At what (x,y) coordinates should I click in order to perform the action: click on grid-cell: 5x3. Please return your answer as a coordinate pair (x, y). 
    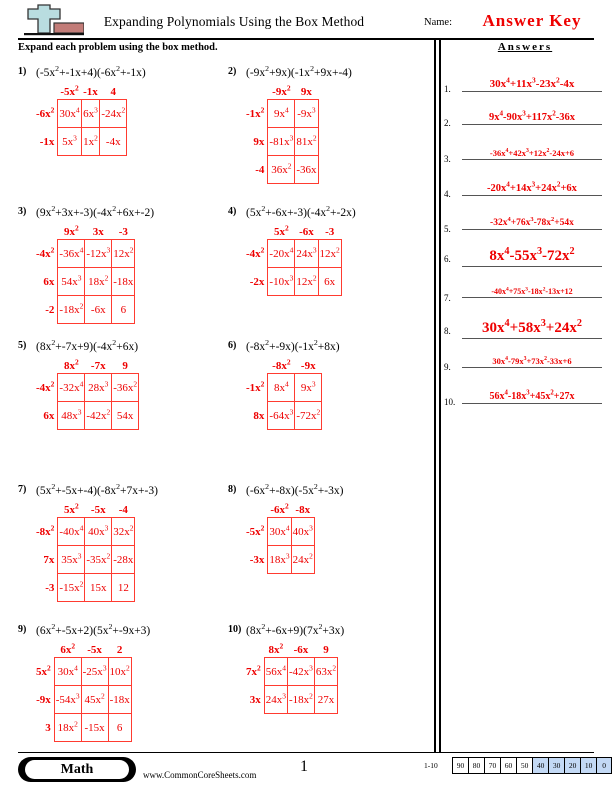
    Looking at the image, I should click on (69, 141).